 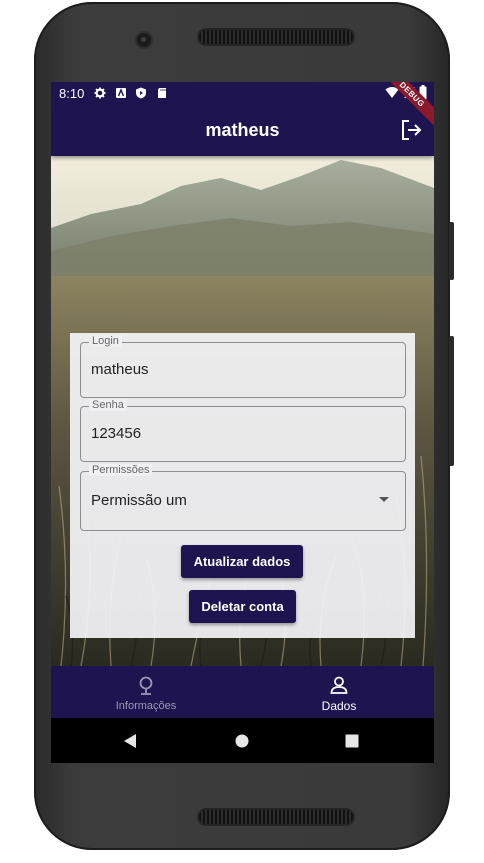 I want to click on status-bar: 8:10 DEBUG, so click(x=242, y=105).